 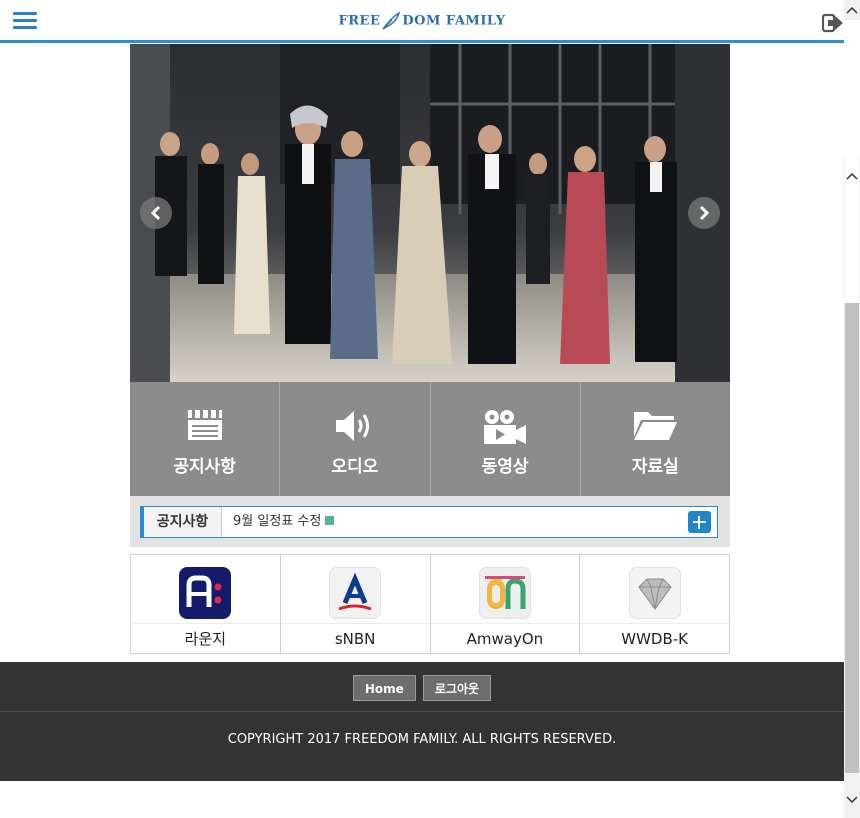 I want to click on app-snbn: sNBN, so click(x=355, y=604).